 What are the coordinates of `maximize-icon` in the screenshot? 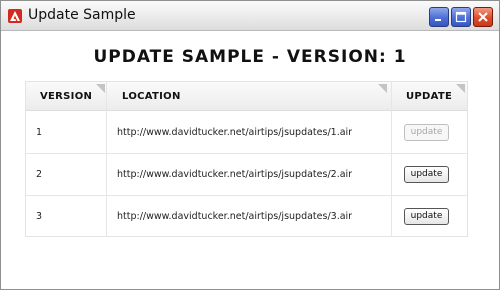 It's located at (461, 17).